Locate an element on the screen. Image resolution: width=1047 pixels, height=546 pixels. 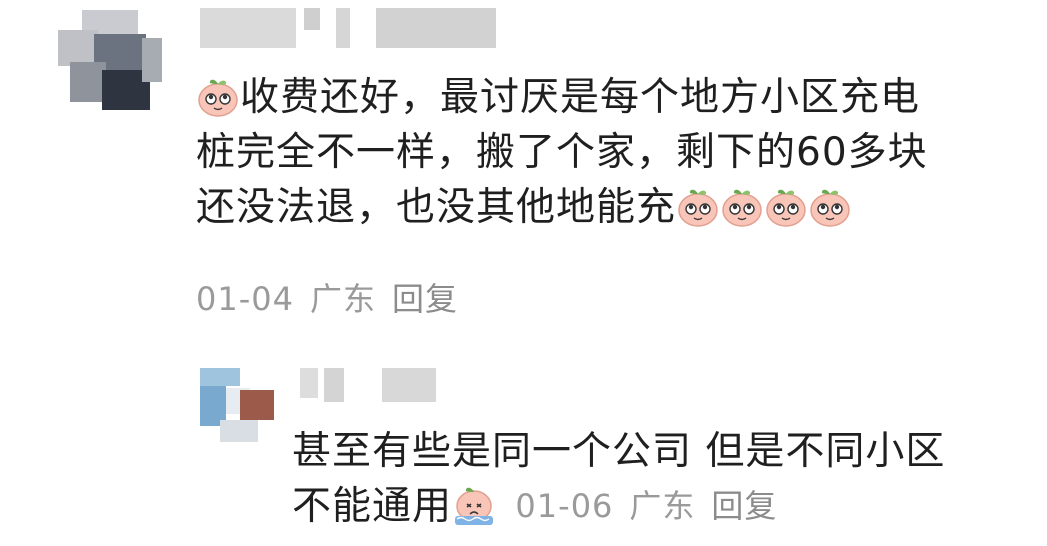
reply-text: 甚至有些是同一个公司 但是不同小区 不能通用 01-06 广东 回复 is located at coordinates (618, 479).